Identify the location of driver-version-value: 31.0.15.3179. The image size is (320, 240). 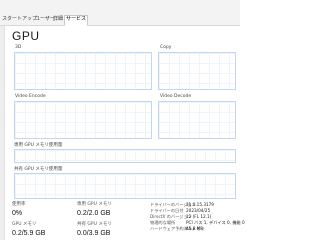
(200, 204).